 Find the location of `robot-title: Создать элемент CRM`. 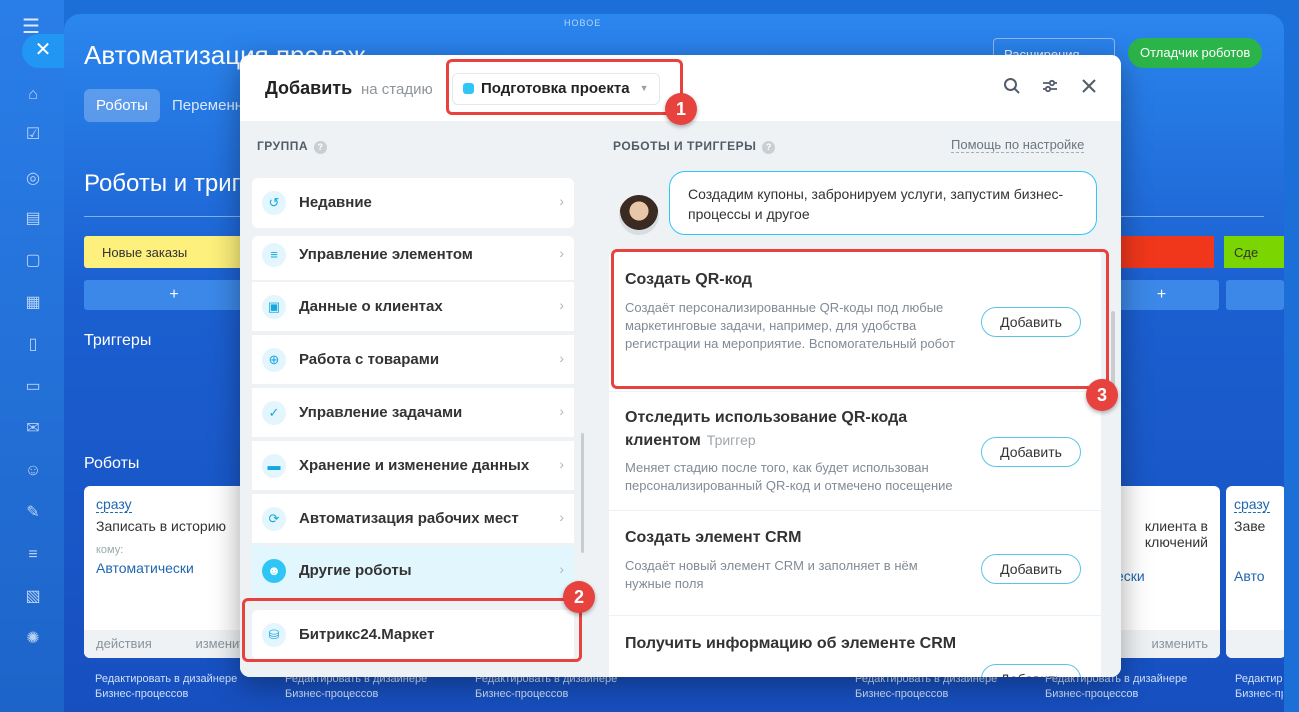

robot-title: Создать элемент CRM is located at coordinates (713, 537).